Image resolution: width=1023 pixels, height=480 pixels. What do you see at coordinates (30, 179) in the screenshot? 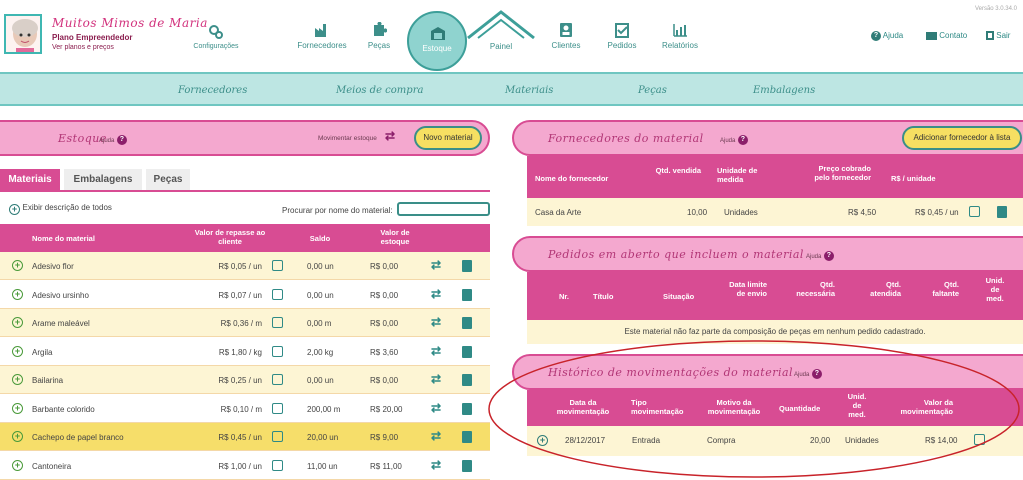
I see `tab-materiais: Materiais` at bounding box center [30, 179].